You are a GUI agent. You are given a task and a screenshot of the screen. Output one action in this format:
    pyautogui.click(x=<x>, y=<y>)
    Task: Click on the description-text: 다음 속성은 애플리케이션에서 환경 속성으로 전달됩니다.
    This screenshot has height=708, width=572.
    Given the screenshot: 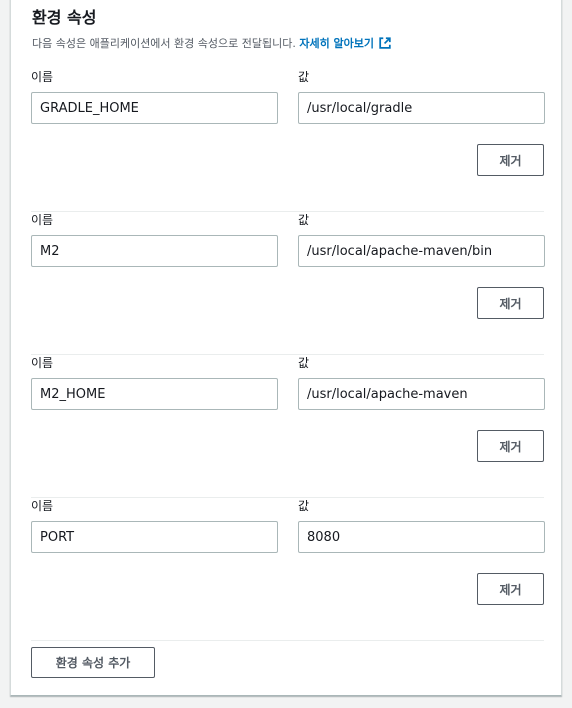 What is the action you would take?
    pyautogui.click(x=164, y=43)
    